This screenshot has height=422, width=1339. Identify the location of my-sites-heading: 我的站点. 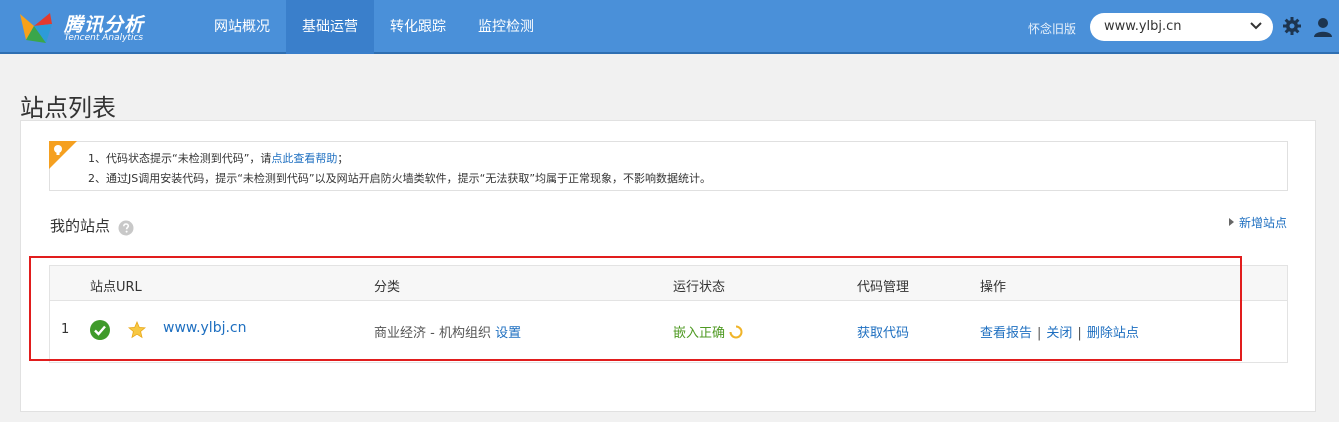
(80, 226).